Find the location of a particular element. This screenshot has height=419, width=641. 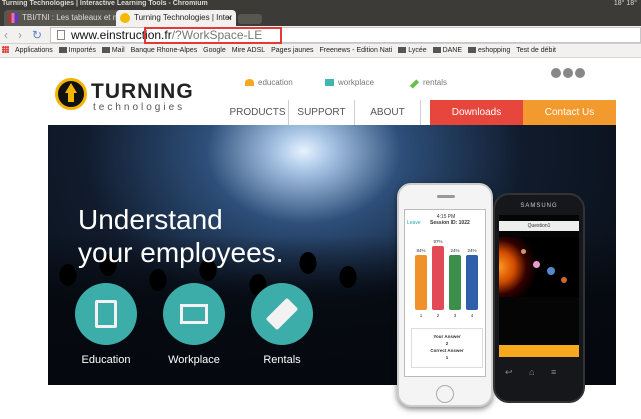

turning-logo: TURNING technologies is located at coordinates (130, 96).